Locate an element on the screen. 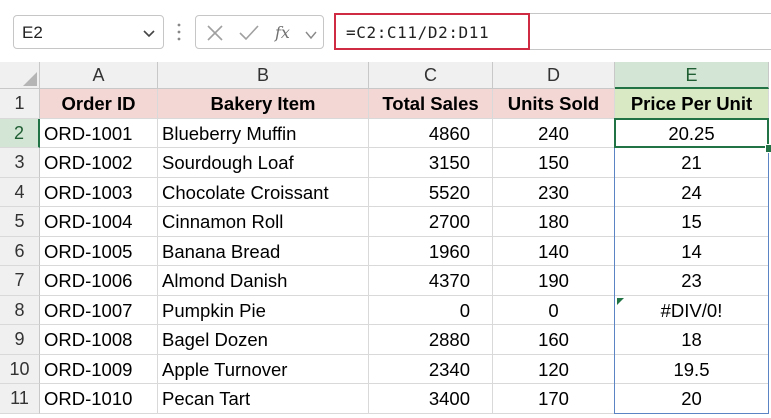 The height and width of the screenshot is (418, 771). cell-units-sold: 190 is located at coordinates (554, 281).